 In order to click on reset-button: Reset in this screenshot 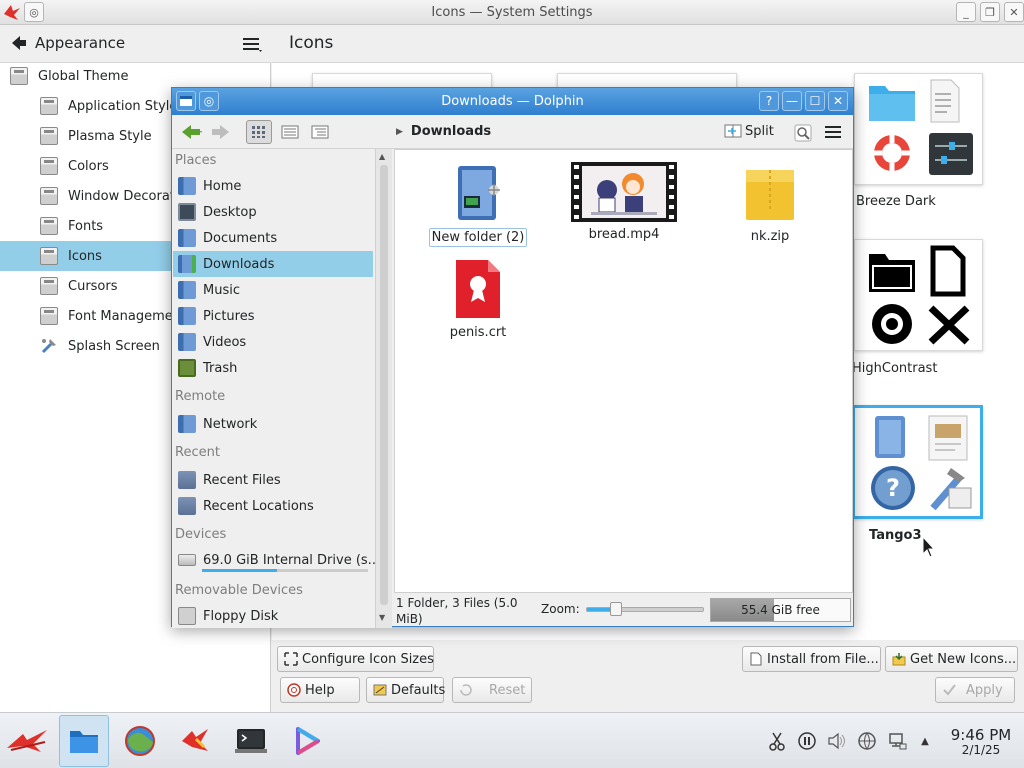, I will do `click(492, 690)`.